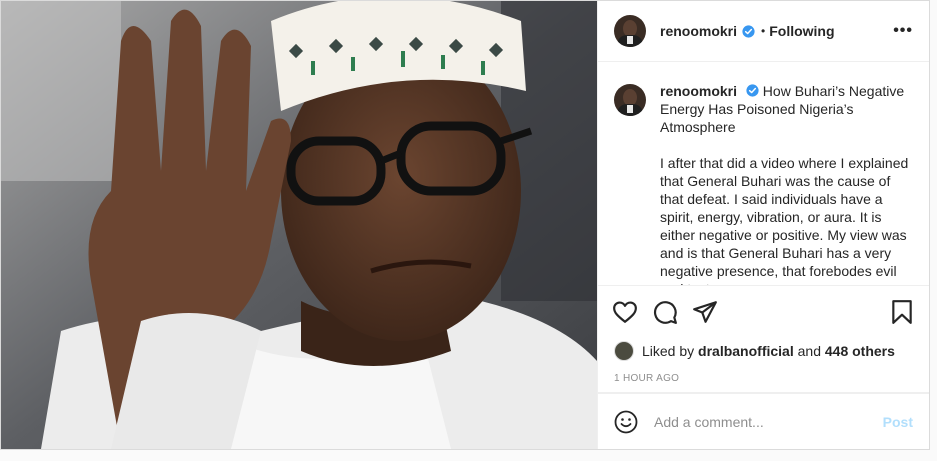 This screenshot has height=461, width=937. What do you see at coordinates (630, 31) in the screenshot?
I see `author-avatar` at bounding box center [630, 31].